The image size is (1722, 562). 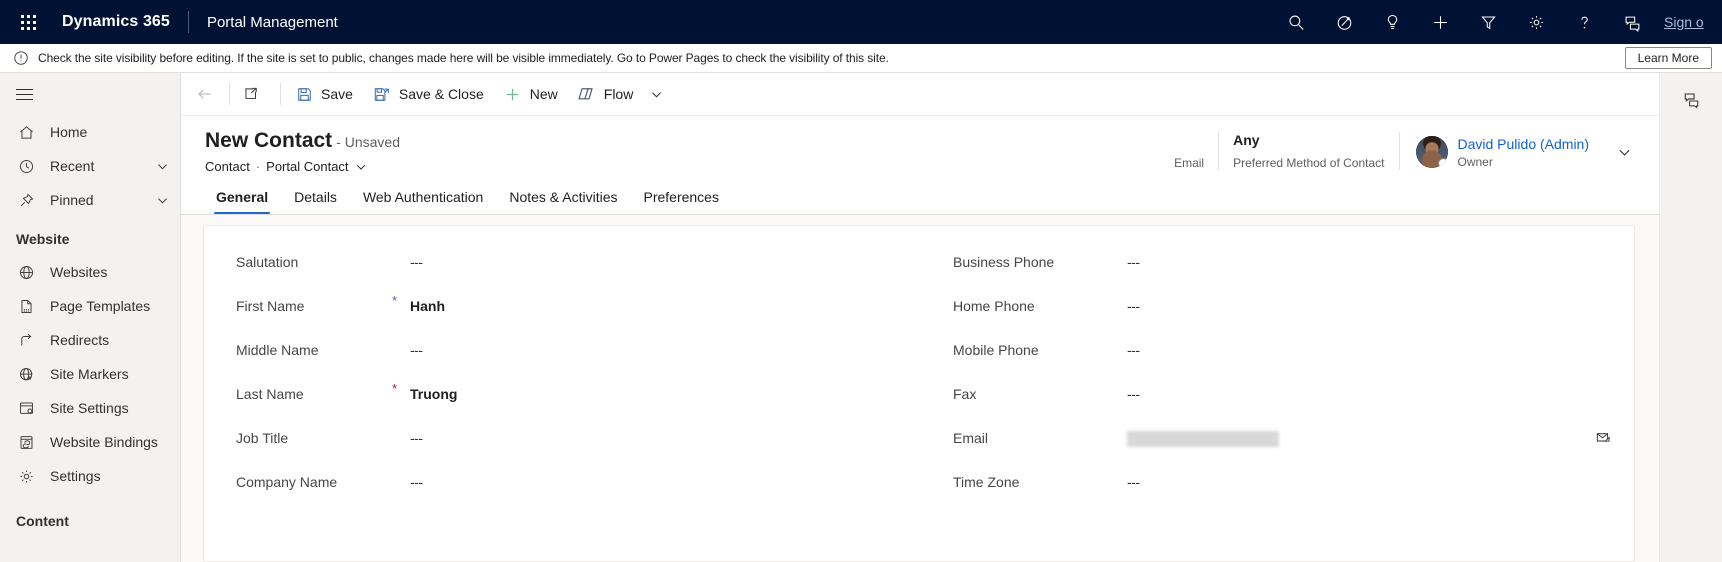 I want to click on right-rail, so click(x=1690, y=317).